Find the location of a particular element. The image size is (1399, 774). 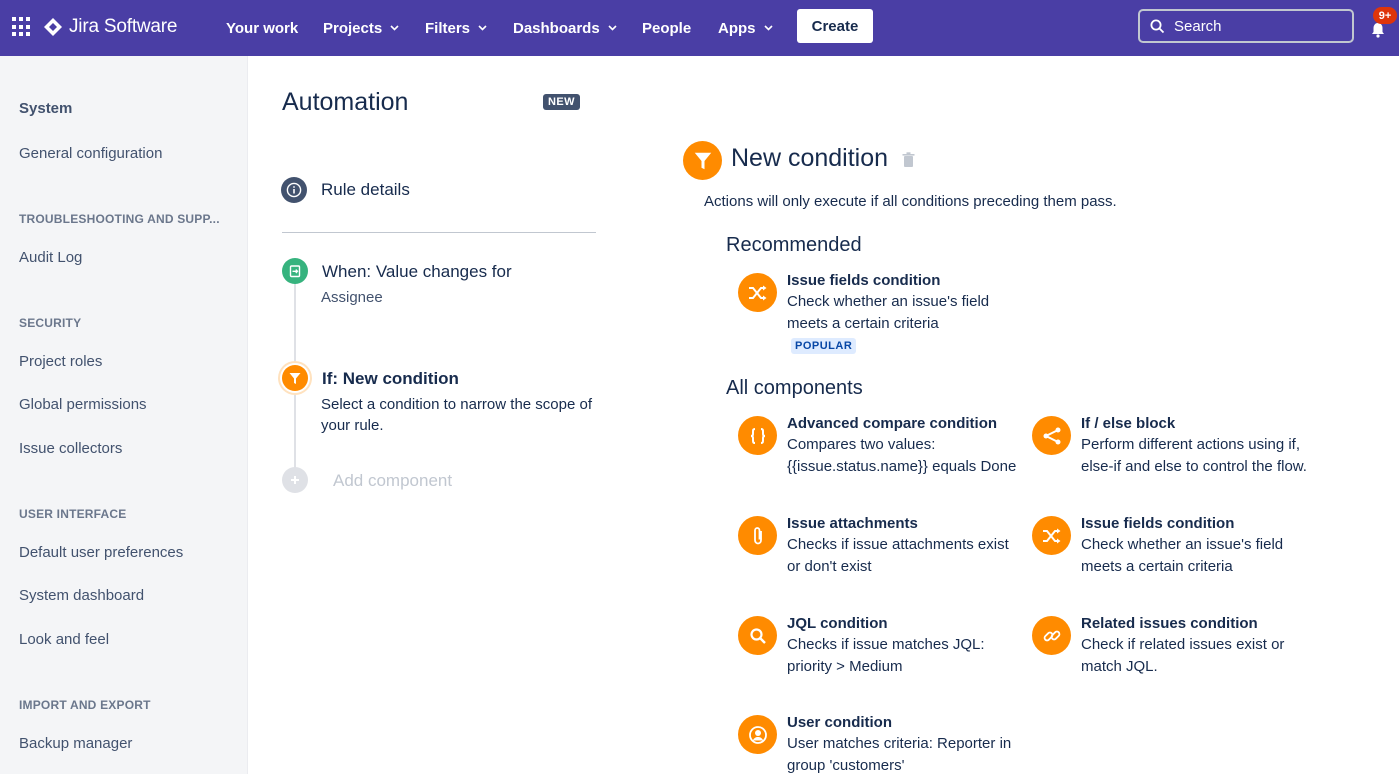

nav-your-work: Your work is located at coordinates (262, 28).